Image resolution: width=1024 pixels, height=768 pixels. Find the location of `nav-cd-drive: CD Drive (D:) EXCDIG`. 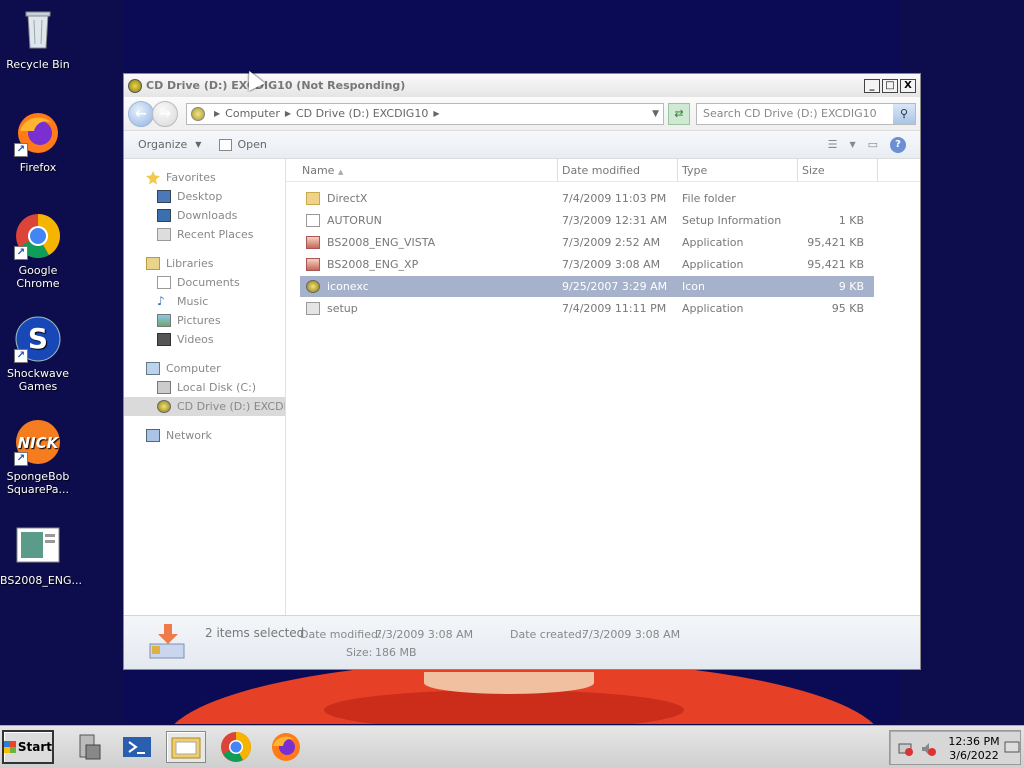

nav-cd-drive: CD Drive (D:) EXCDIG is located at coordinates (204, 406).